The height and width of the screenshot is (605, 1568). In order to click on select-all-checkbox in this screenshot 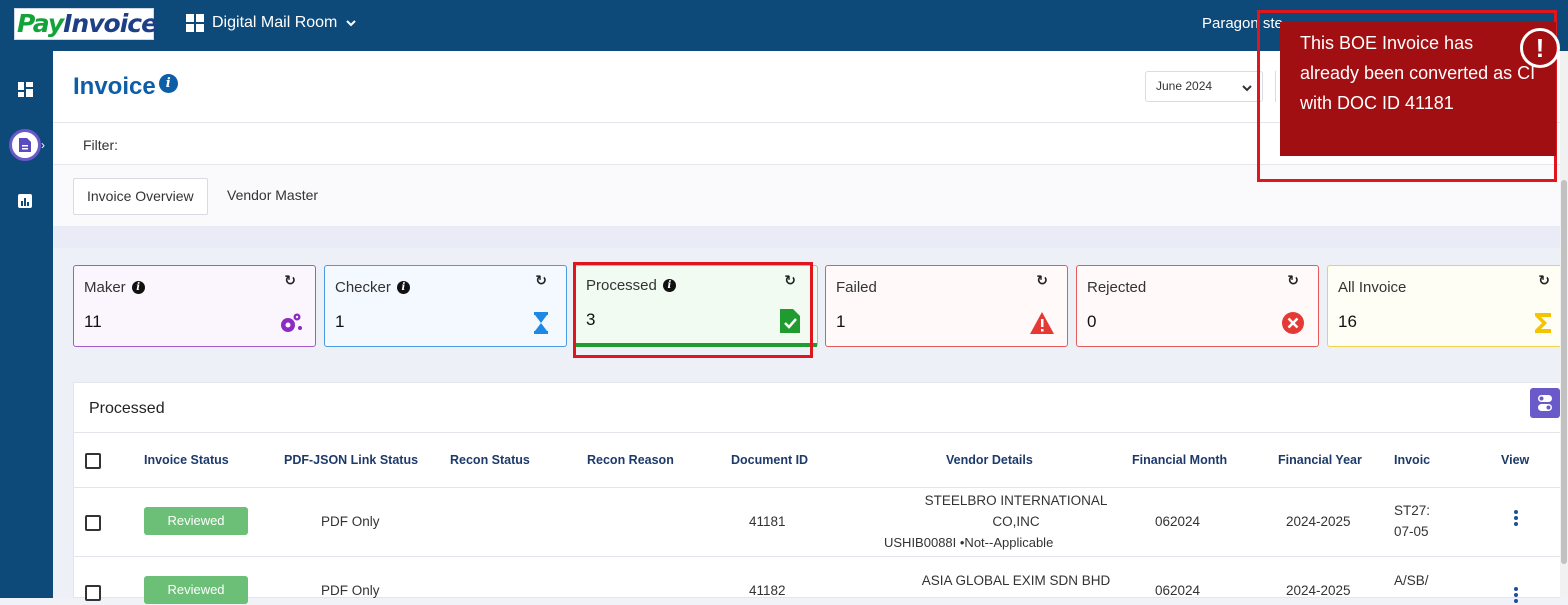, I will do `click(93, 461)`.